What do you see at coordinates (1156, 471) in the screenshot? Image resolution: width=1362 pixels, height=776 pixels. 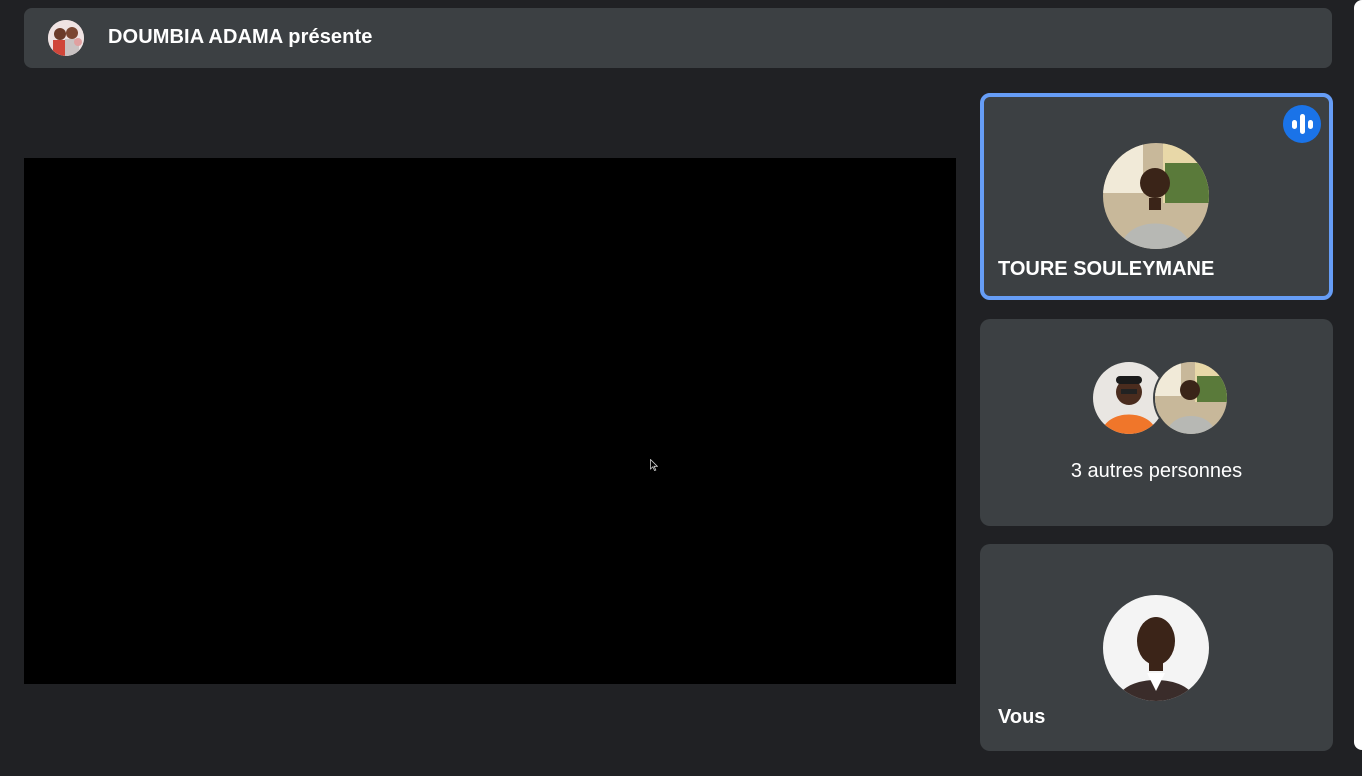 I see `others-count-label: 3 autres personnes` at bounding box center [1156, 471].